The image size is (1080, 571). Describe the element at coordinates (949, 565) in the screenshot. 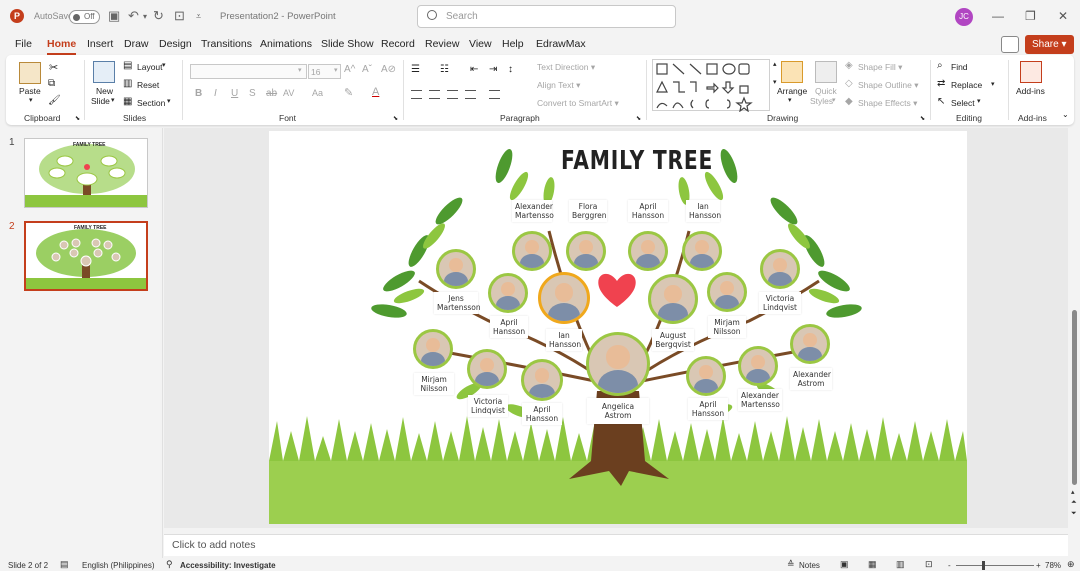

I see `zoom-out-button: -` at that location.